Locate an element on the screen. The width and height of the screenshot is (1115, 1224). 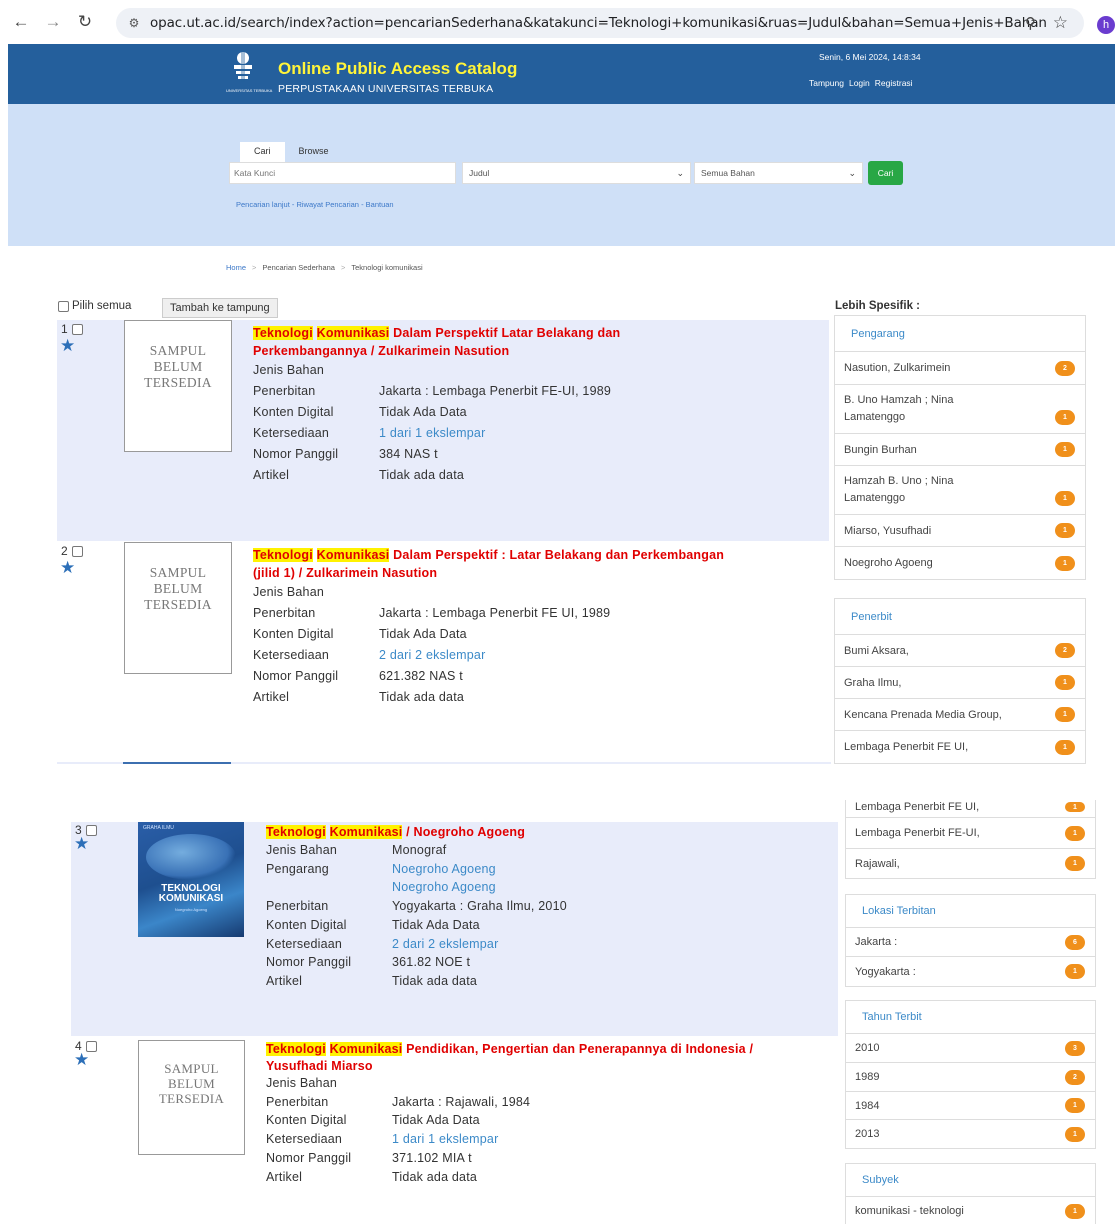
material-select: Semua Bahan ⌄ is located at coordinates (778, 173).